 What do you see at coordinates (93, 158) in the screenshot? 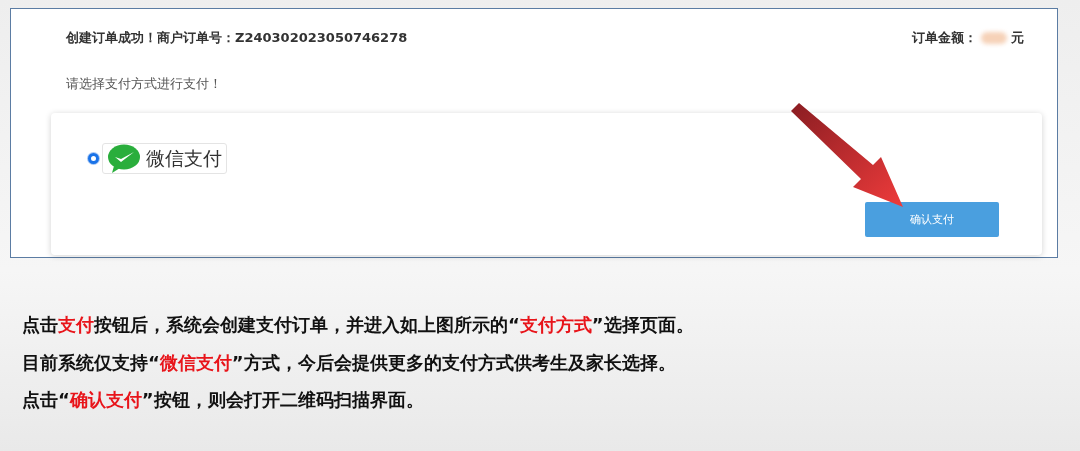
I see `radio-button` at bounding box center [93, 158].